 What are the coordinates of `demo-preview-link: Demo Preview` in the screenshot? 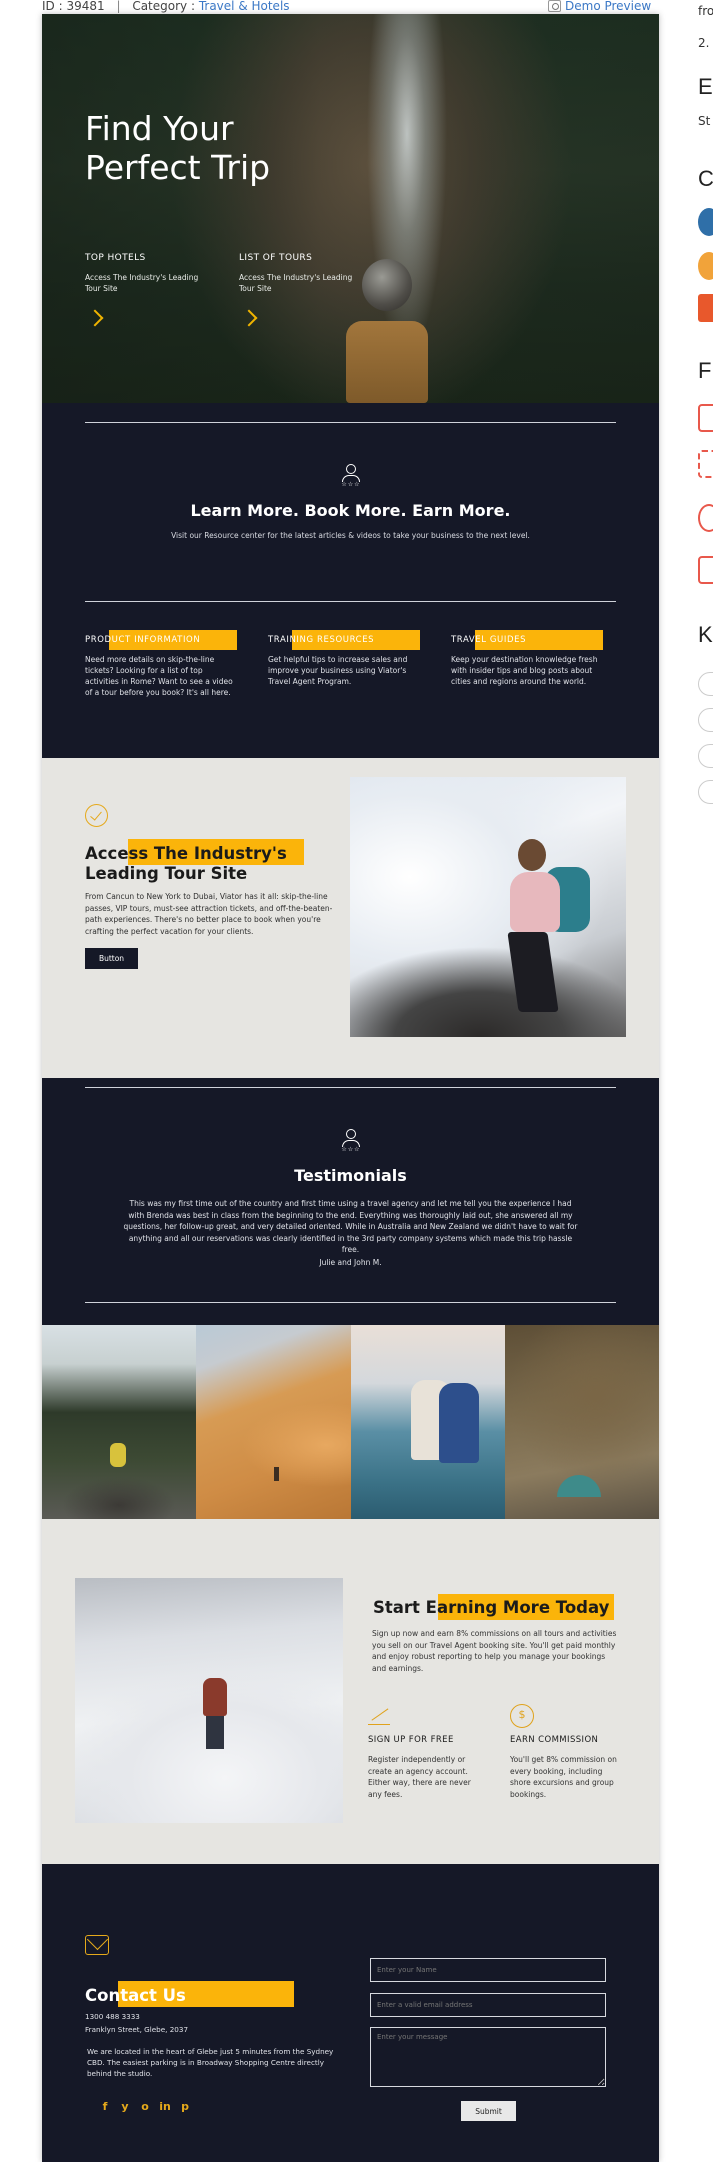 It's located at (599, 6).